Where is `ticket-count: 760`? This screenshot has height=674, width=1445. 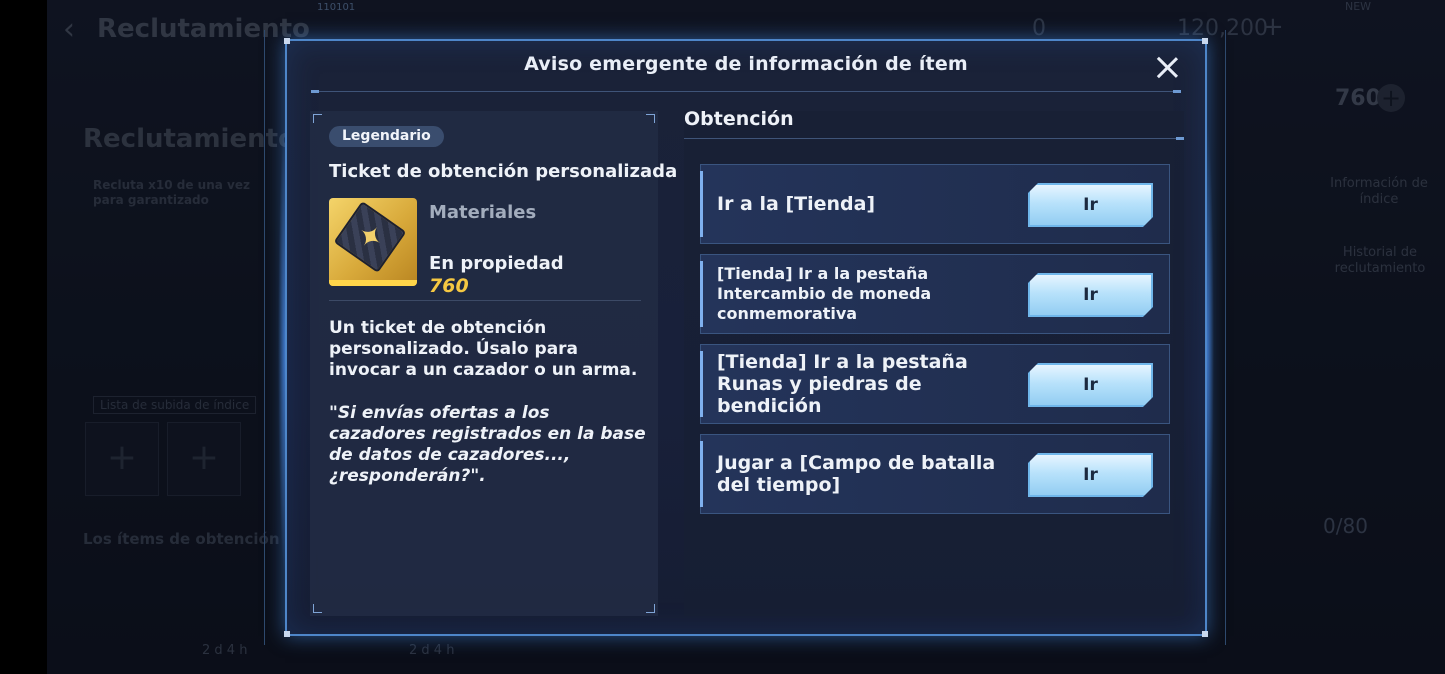
ticket-count: 760 is located at coordinates (1358, 98).